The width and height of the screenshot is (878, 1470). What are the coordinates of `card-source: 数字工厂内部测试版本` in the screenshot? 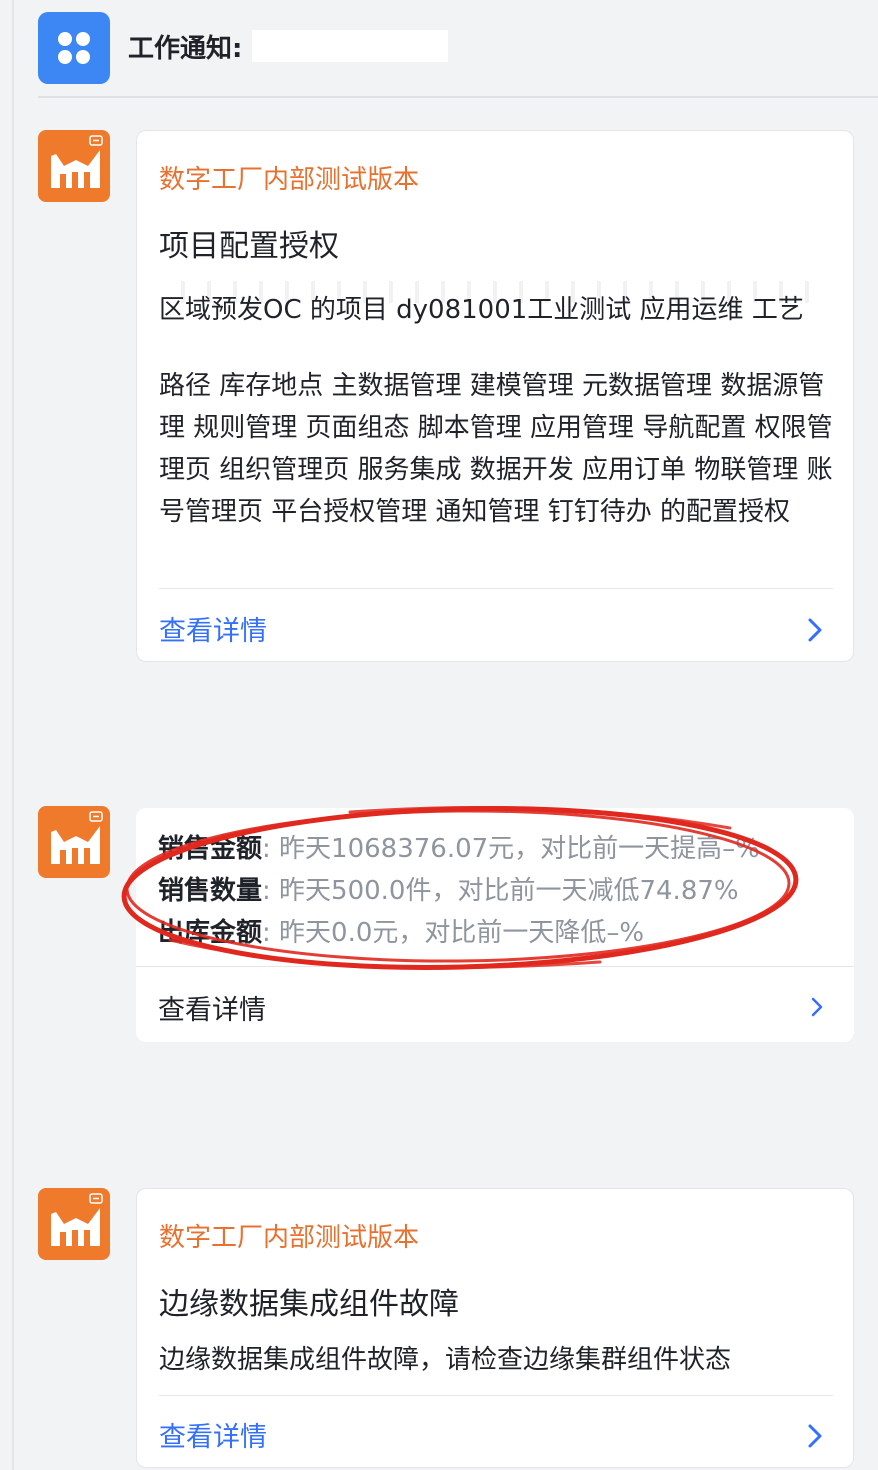 It's located at (289, 1238).